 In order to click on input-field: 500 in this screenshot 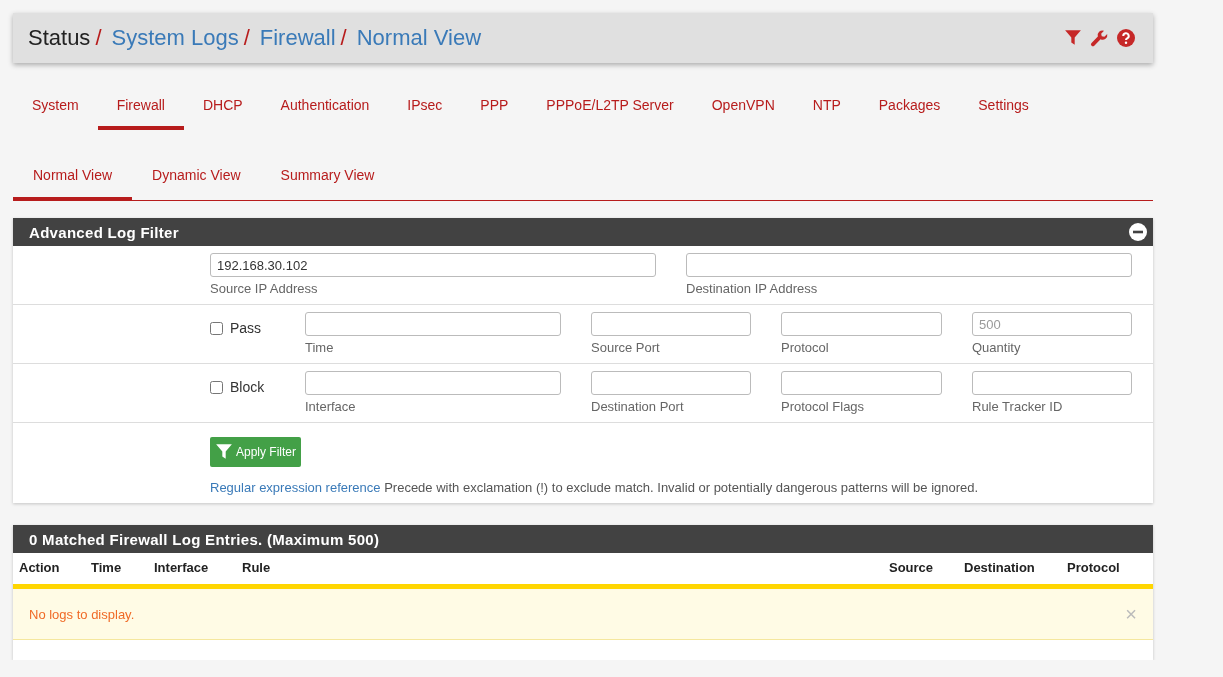, I will do `click(1052, 324)`.